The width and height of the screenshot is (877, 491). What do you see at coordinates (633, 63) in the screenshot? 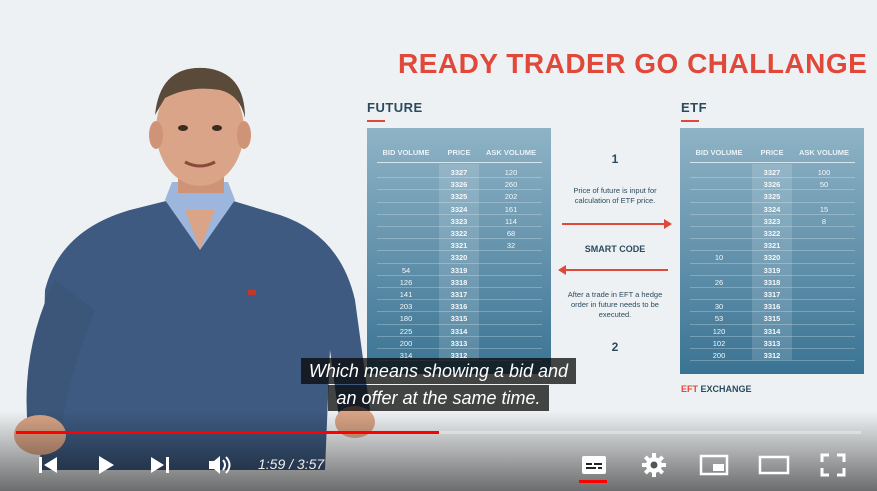
I see `slide-title: READY TRADER GO CHALLANGE` at bounding box center [633, 63].